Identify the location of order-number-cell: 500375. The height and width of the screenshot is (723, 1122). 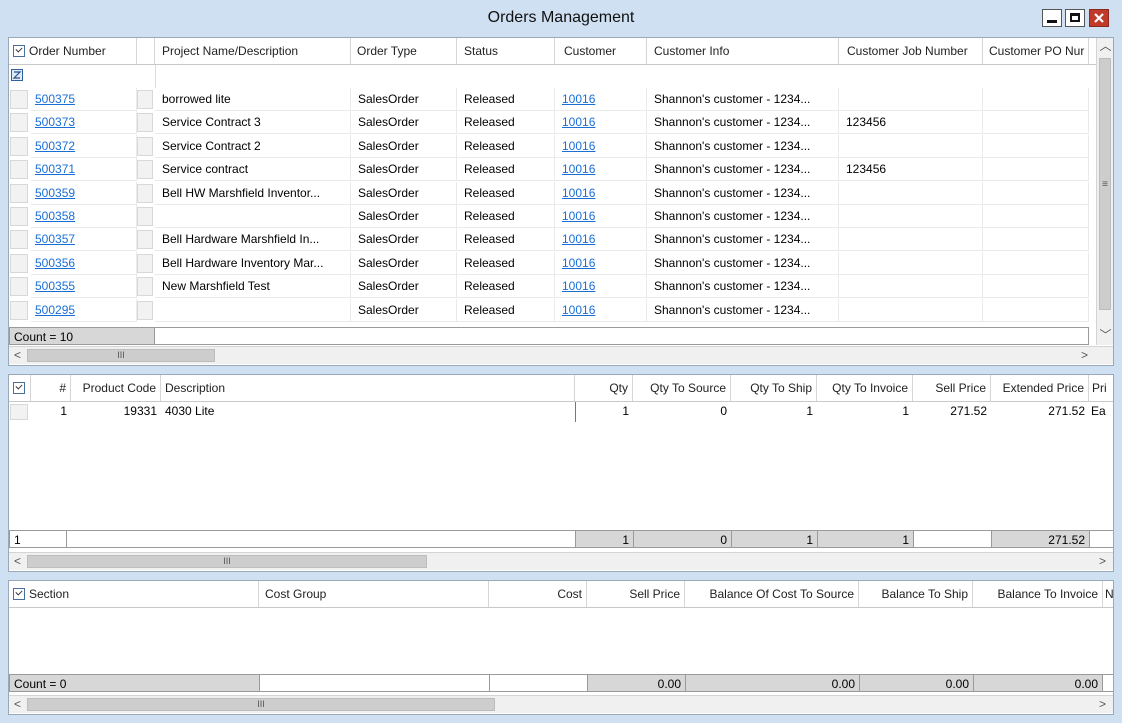
(84, 99).